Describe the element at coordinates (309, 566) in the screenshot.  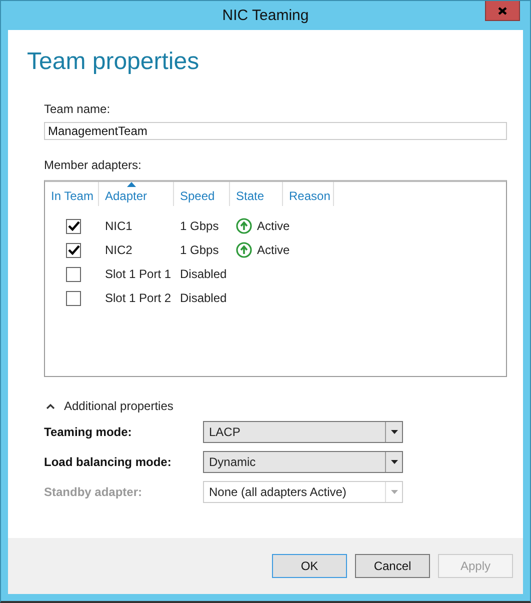
I see `dialog-button: OK` at that location.